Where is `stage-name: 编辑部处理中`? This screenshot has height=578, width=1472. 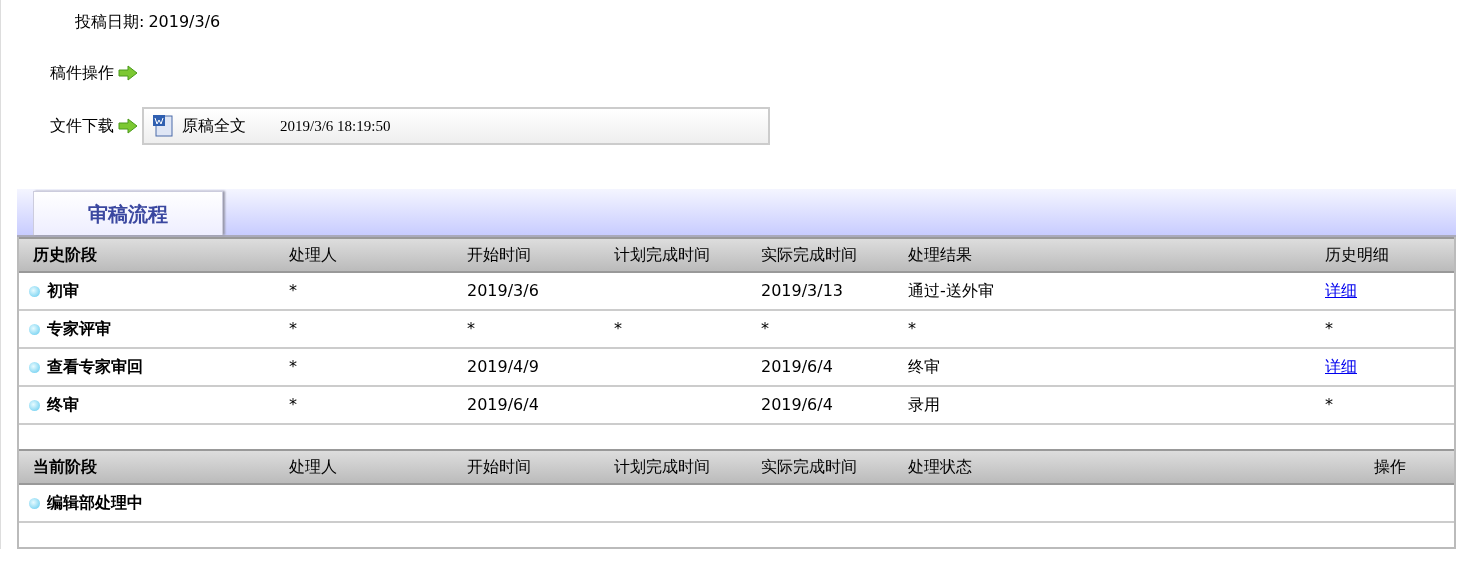
stage-name: 编辑部处理中 is located at coordinates (95, 503).